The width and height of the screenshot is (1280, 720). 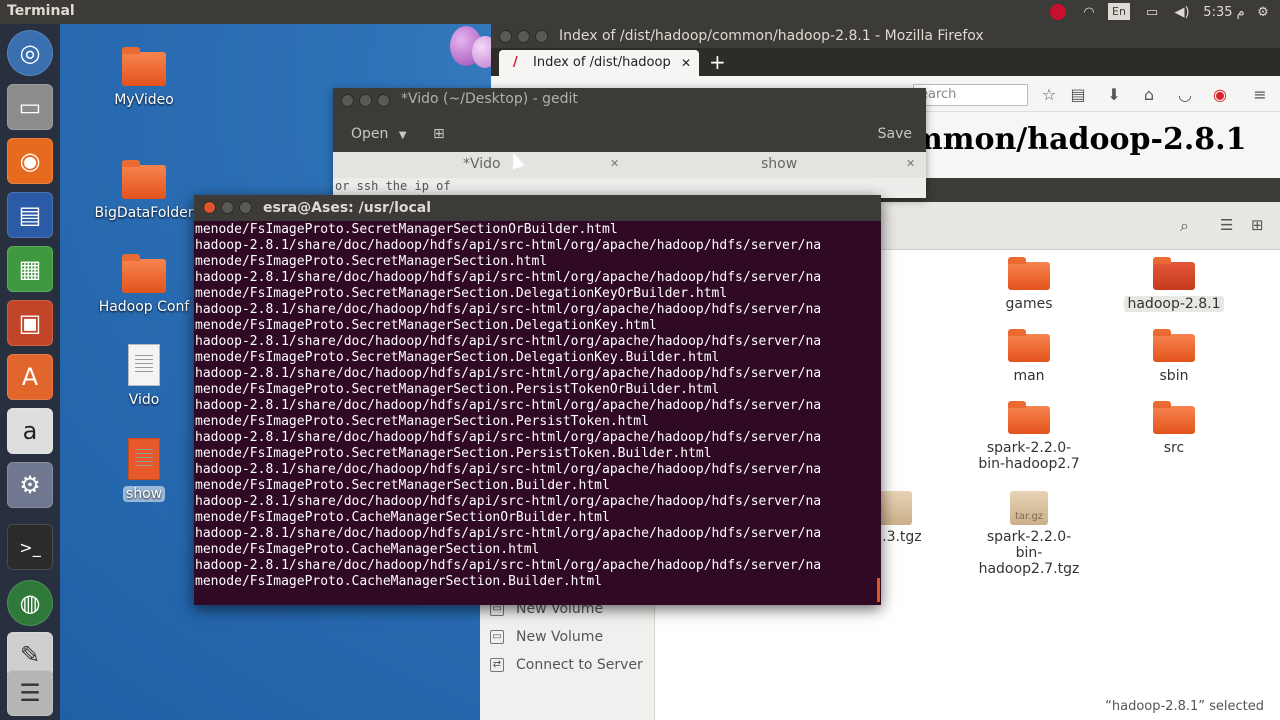 What do you see at coordinates (878, 590) in the screenshot?
I see `scrollbar-indicator` at bounding box center [878, 590].